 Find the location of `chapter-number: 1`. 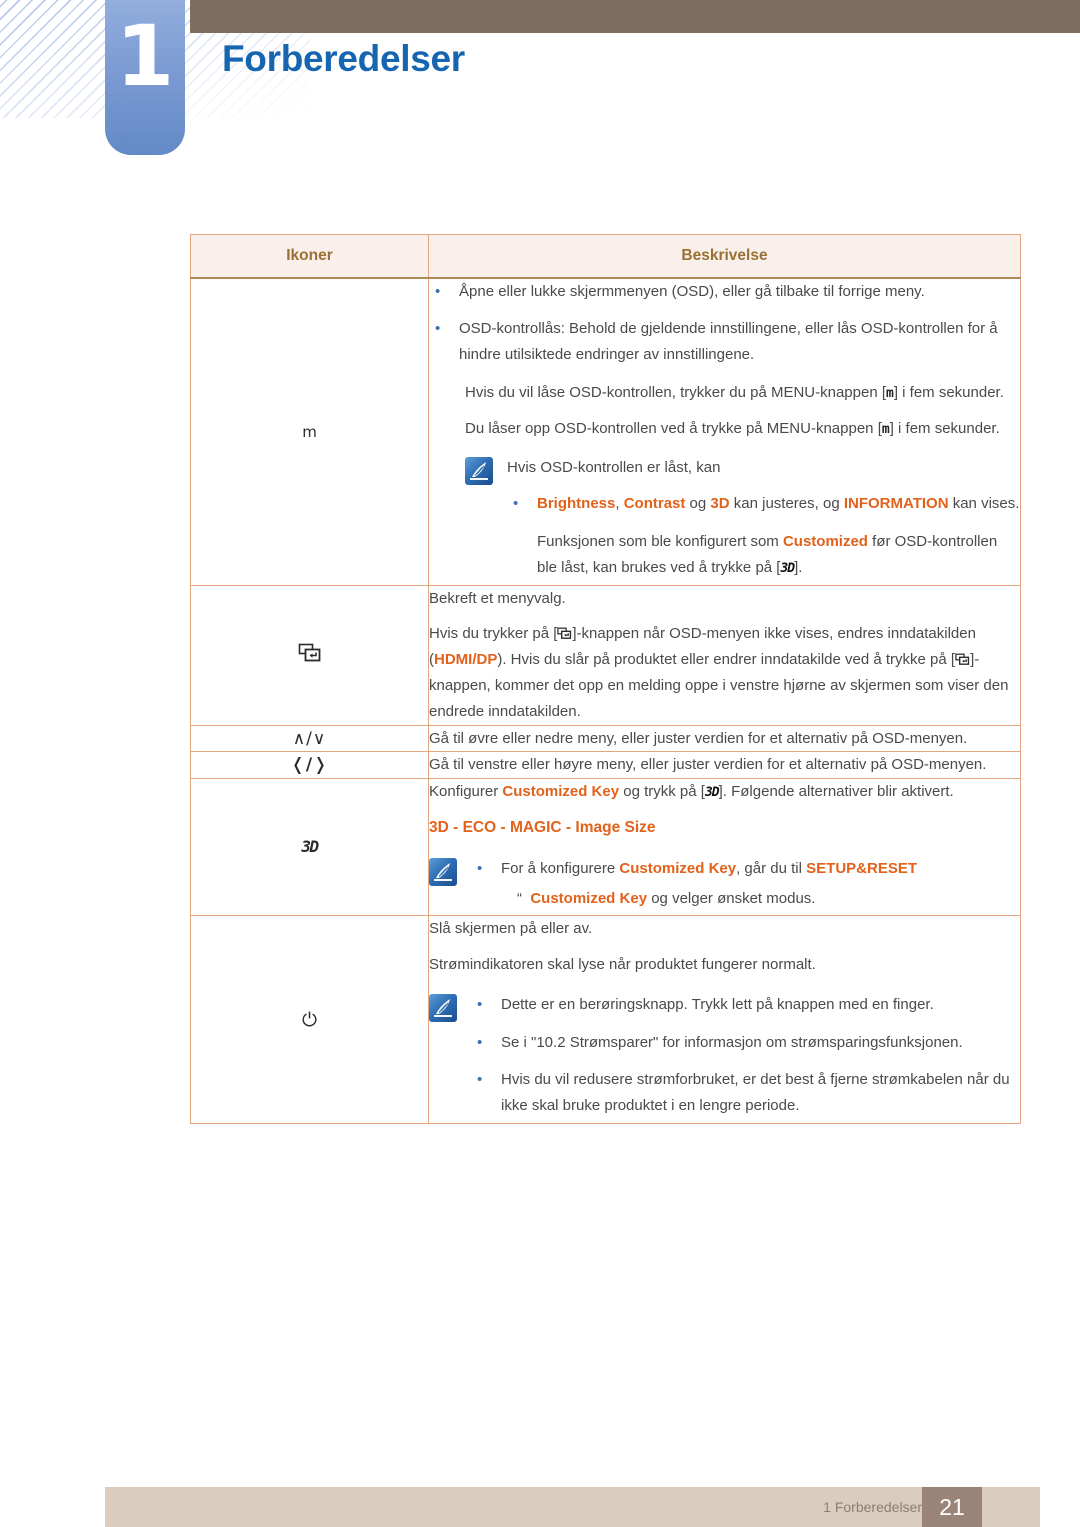

chapter-number: 1 is located at coordinates (145, 56).